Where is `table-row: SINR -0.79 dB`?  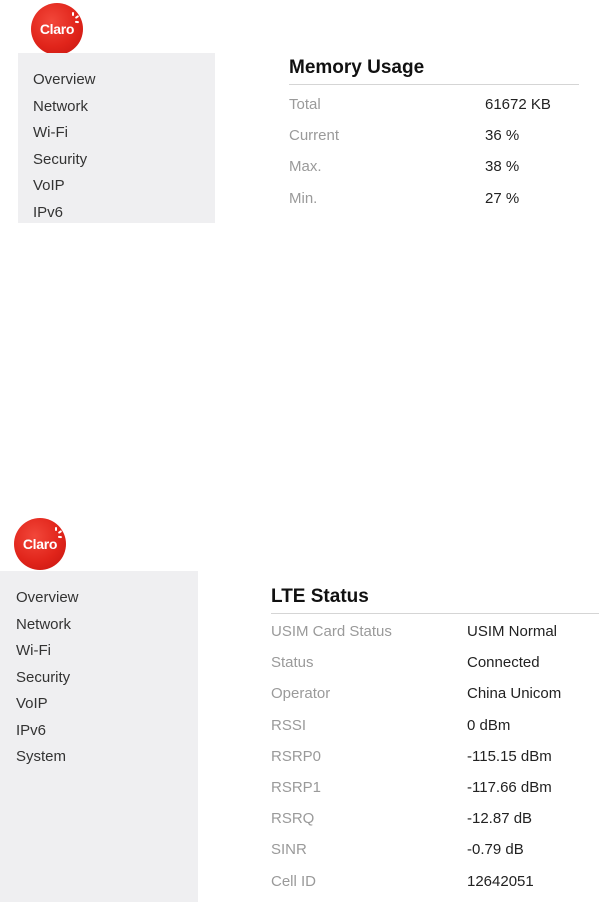
table-row: SINR -0.79 dB is located at coordinates (435, 849).